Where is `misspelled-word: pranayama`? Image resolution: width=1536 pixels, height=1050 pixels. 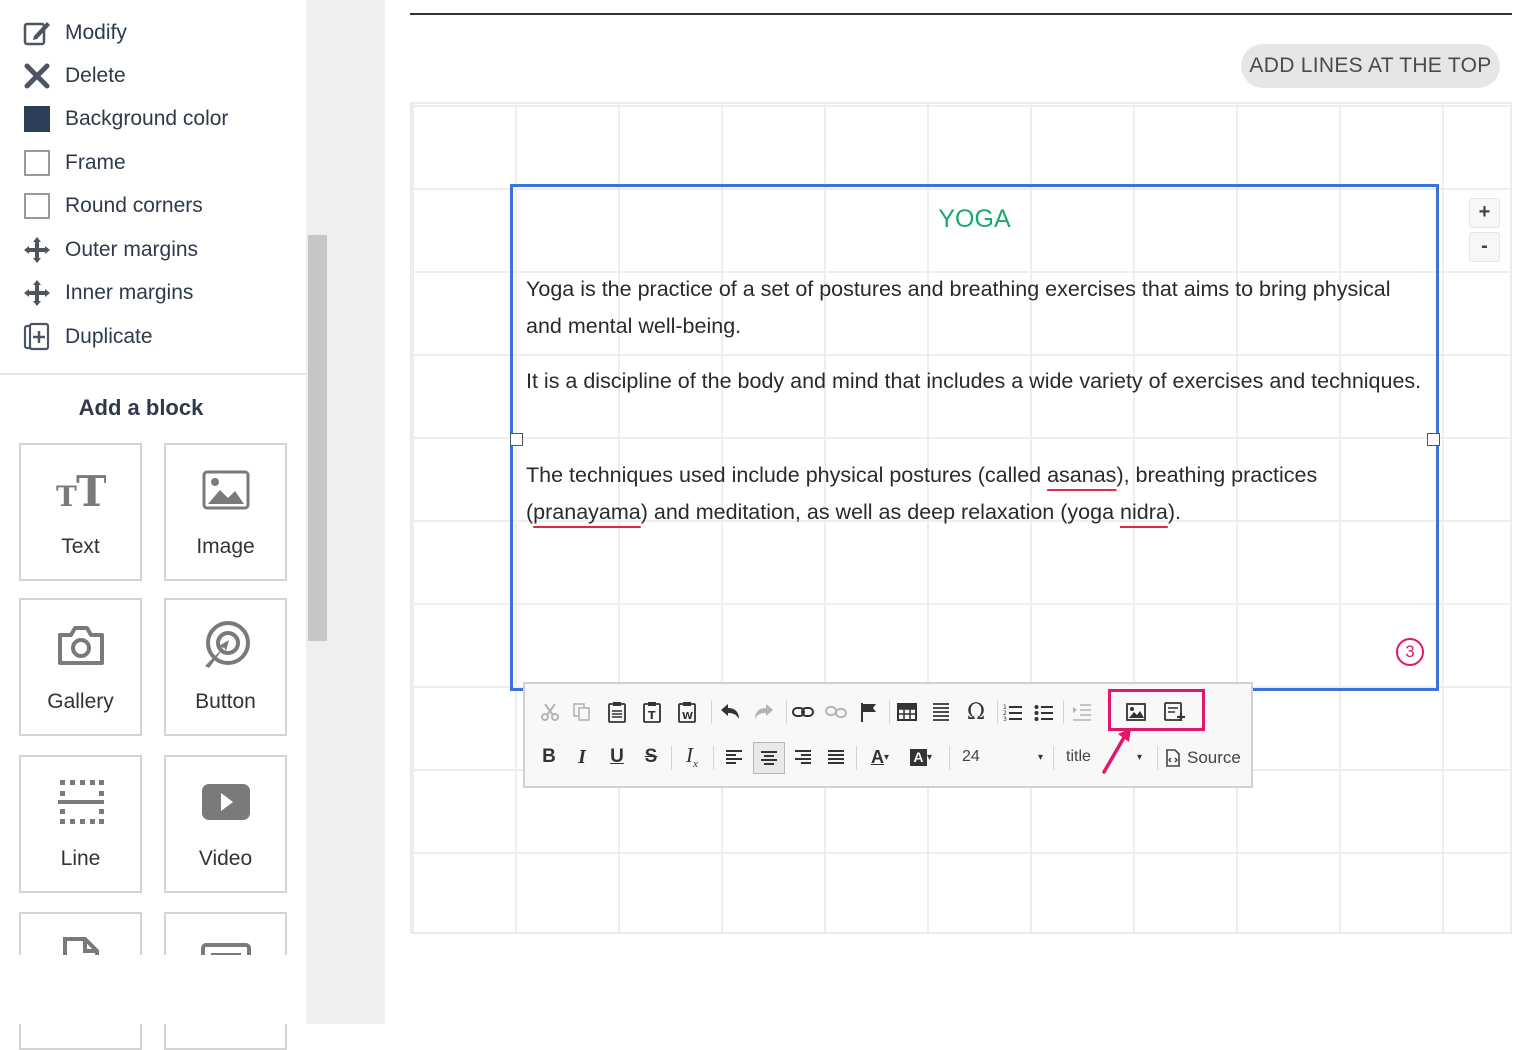 misspelled-word: pranayama is located at coordinates (587, 512).